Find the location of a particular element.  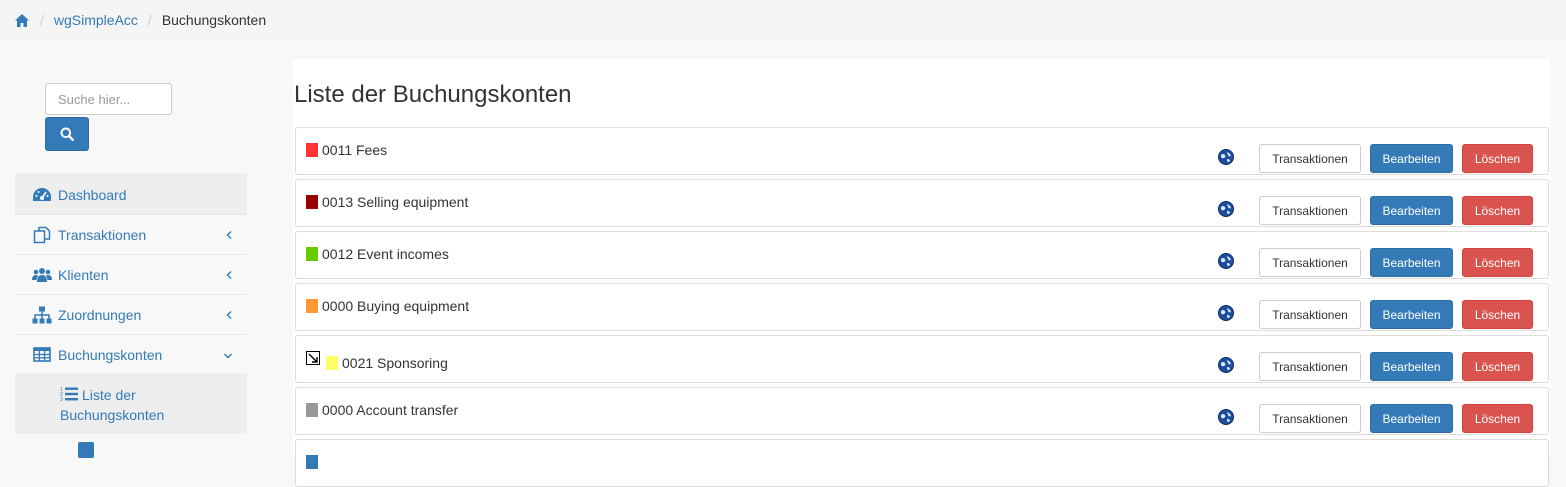

page-title: Liste der Buchungskonten is located at coordinates (433, 94).